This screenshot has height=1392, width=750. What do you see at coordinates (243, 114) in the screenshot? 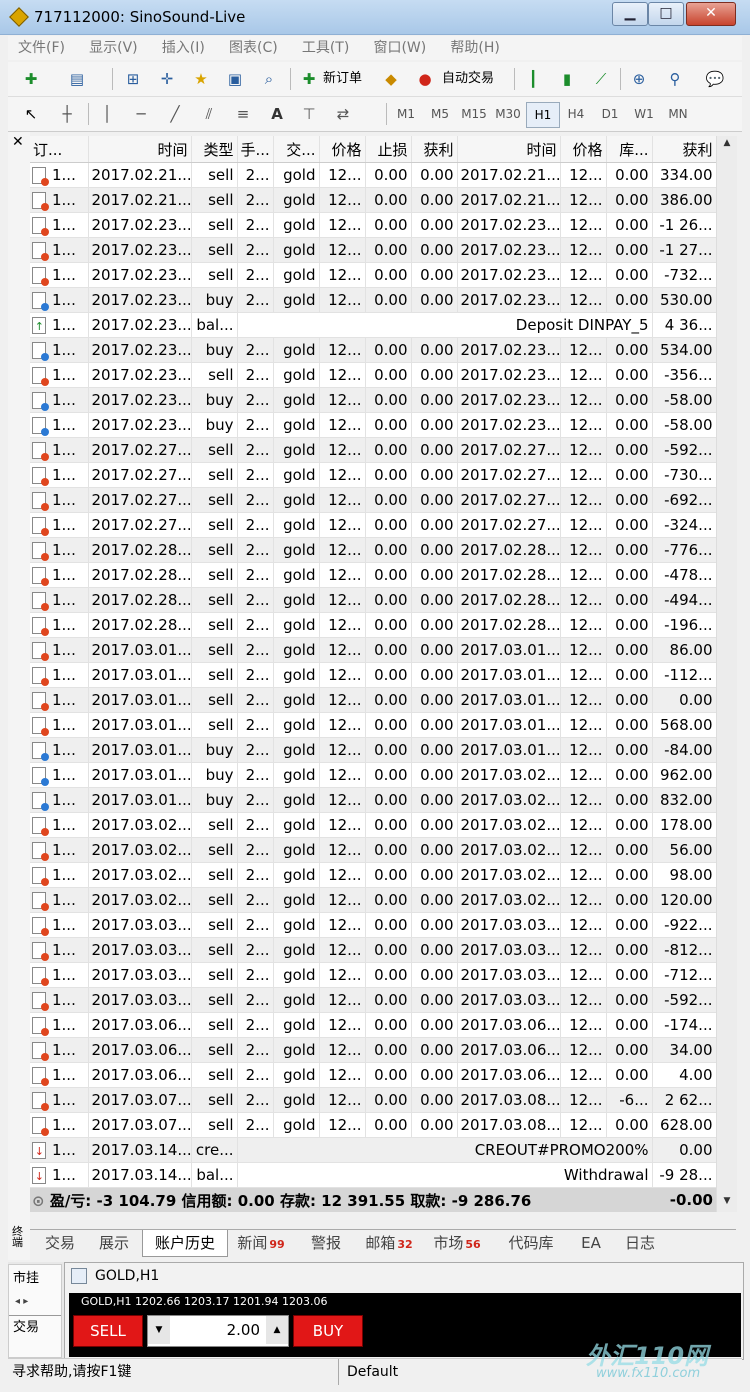
I see `fibonacci-icon: ≡` at bounding box center [243, 114].